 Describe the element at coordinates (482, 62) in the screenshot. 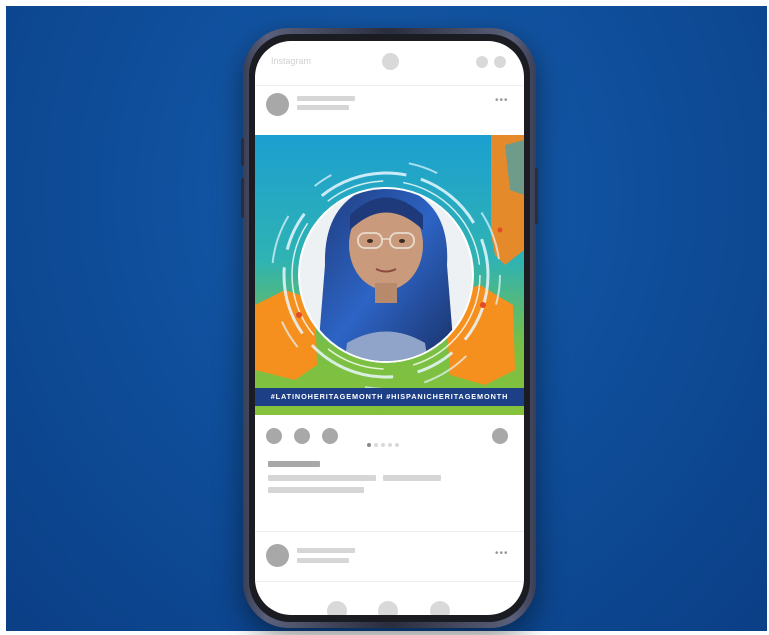

I see `activity-icon` at that location.